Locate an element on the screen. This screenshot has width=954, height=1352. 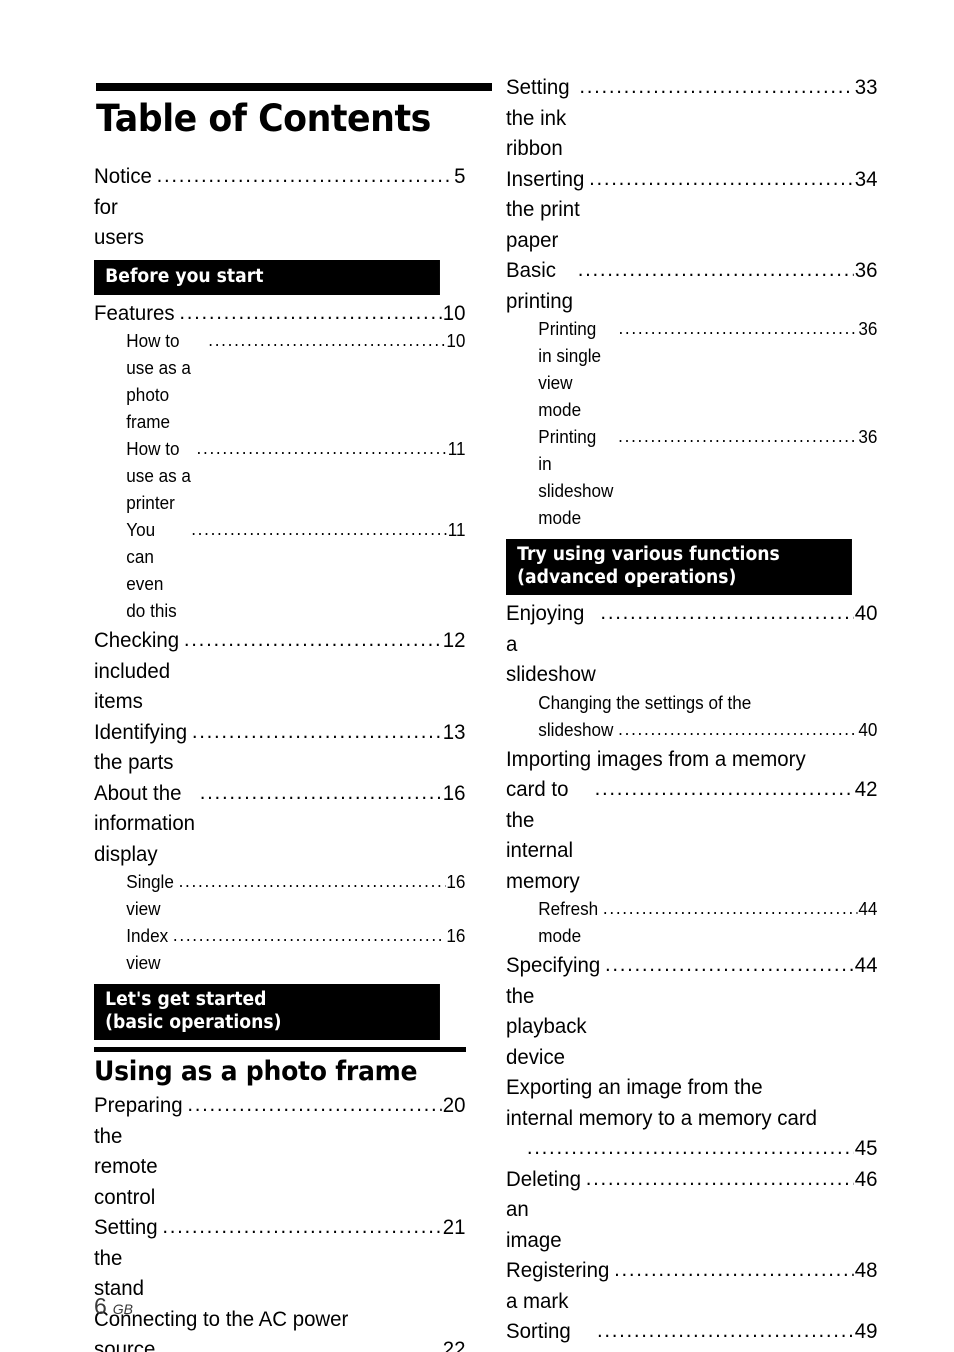
section-bar-line: Let's get started is located at coordinates (186, 999).